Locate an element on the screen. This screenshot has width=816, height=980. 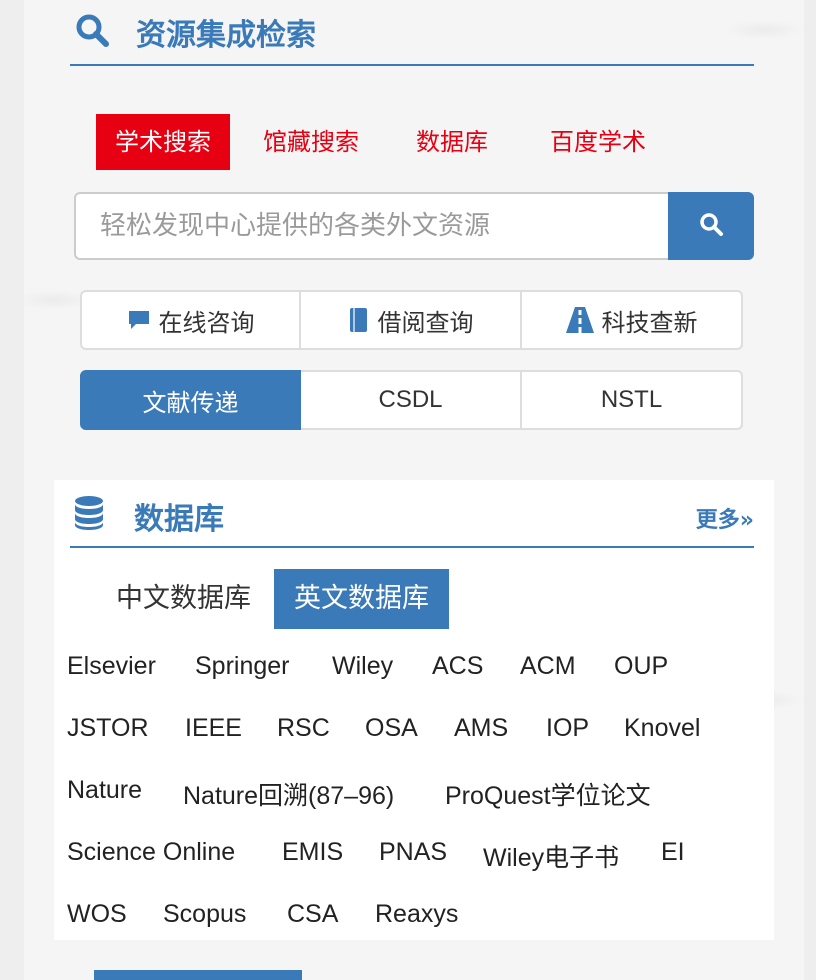
tab-collection-search: 馆藏搜索 is located at coordinates (311, 142).